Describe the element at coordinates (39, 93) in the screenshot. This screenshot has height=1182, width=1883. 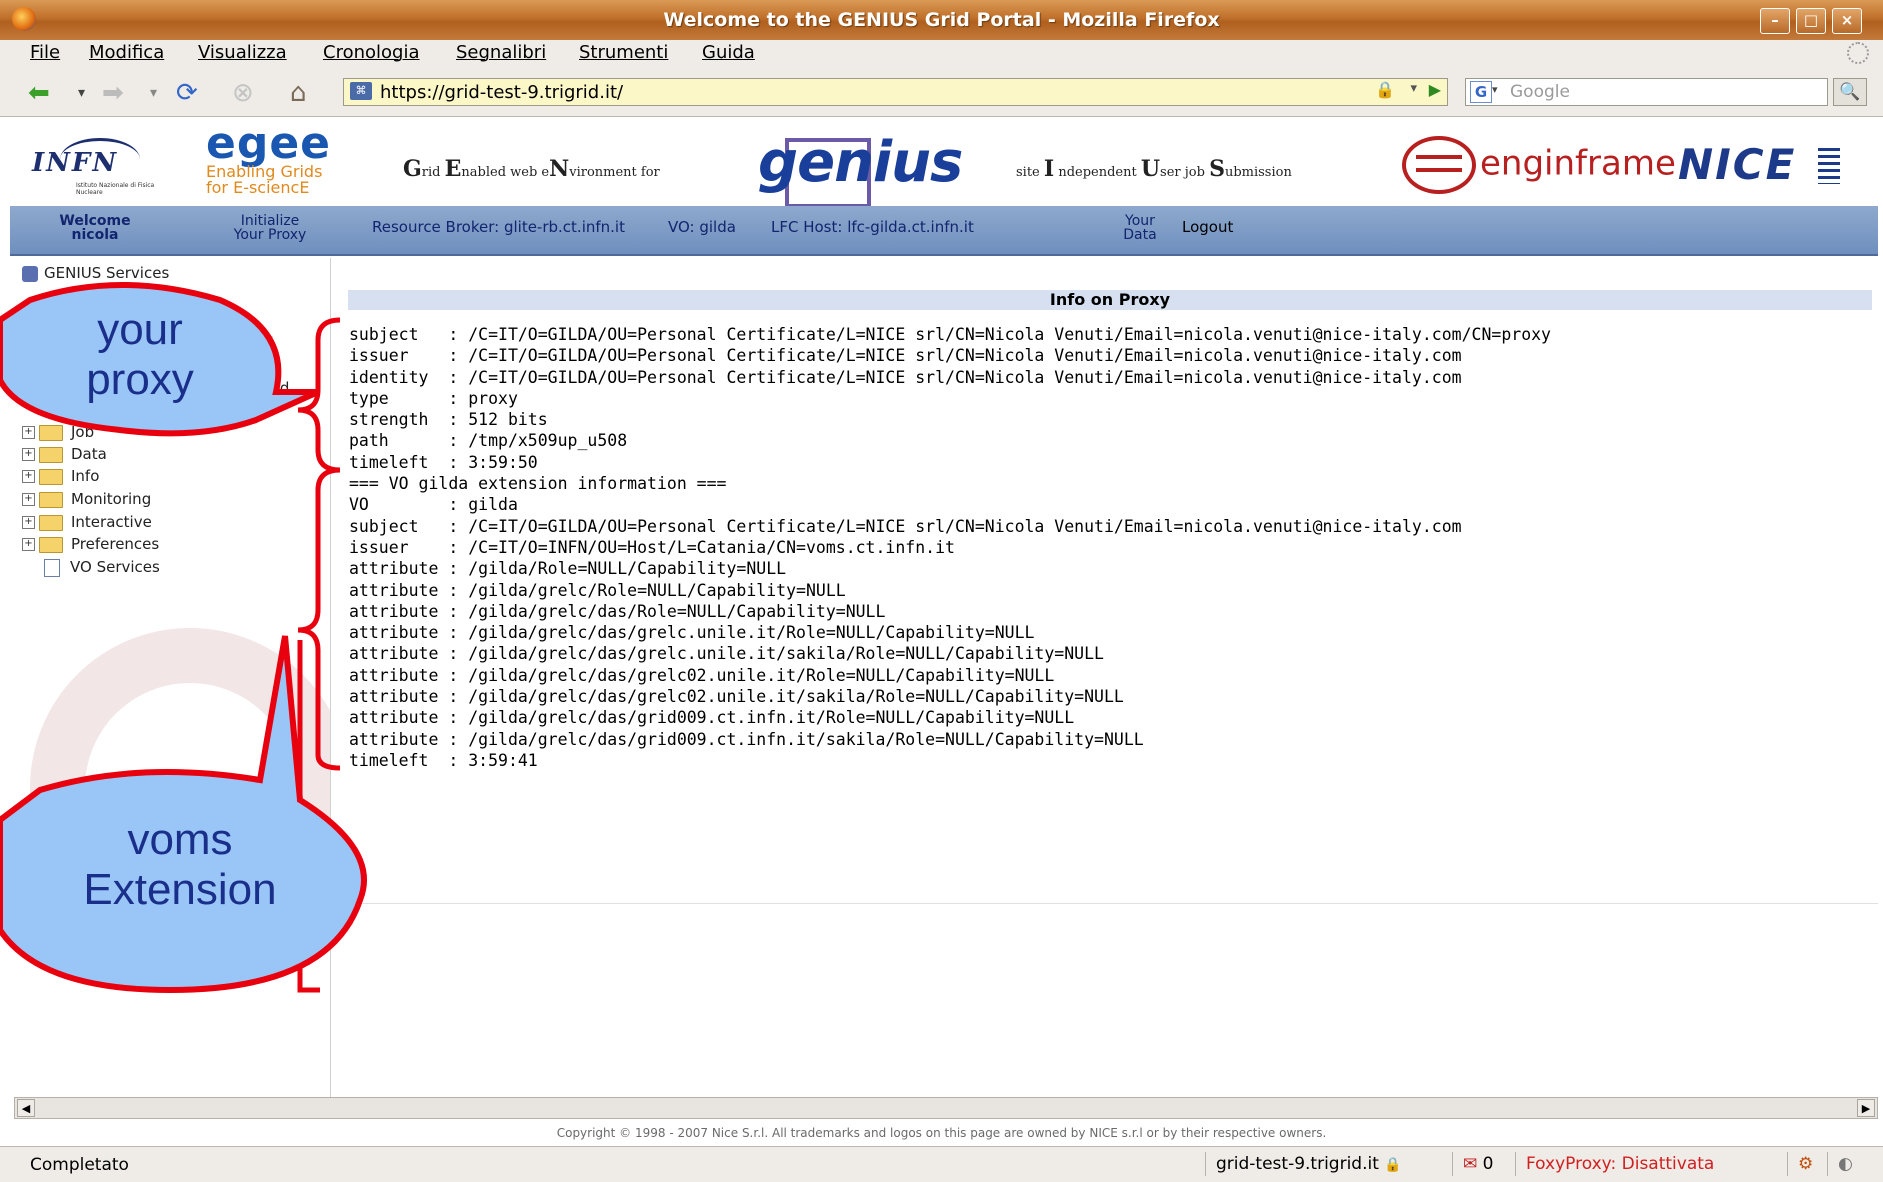
I see `back-arrow-icon: ⬅` at that location.